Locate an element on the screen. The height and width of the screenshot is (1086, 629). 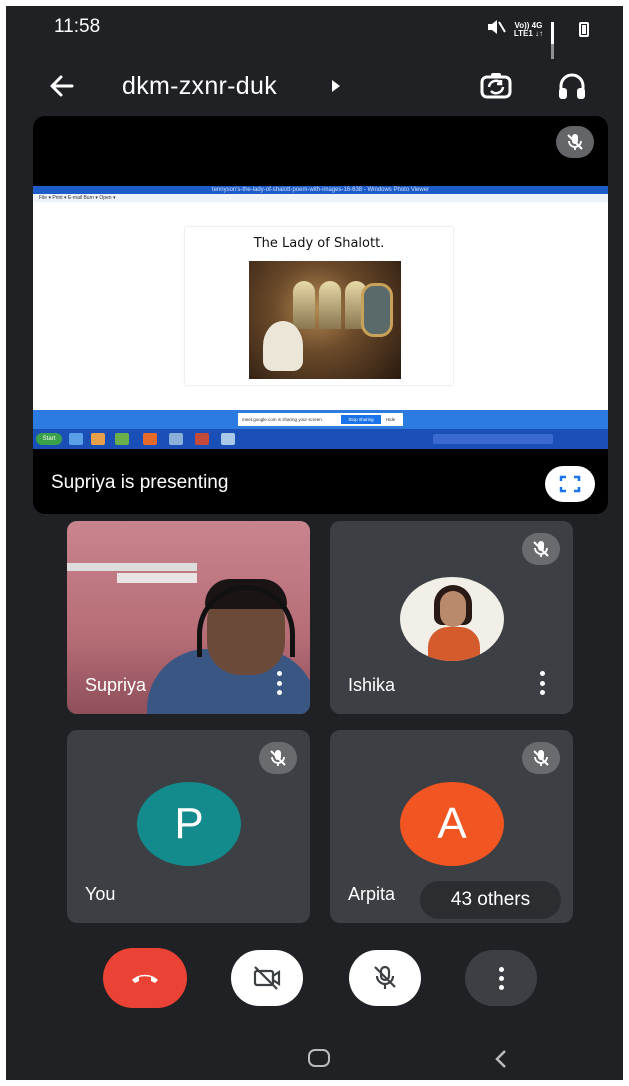
camera-off-icon is located at coordinates (267, 978).